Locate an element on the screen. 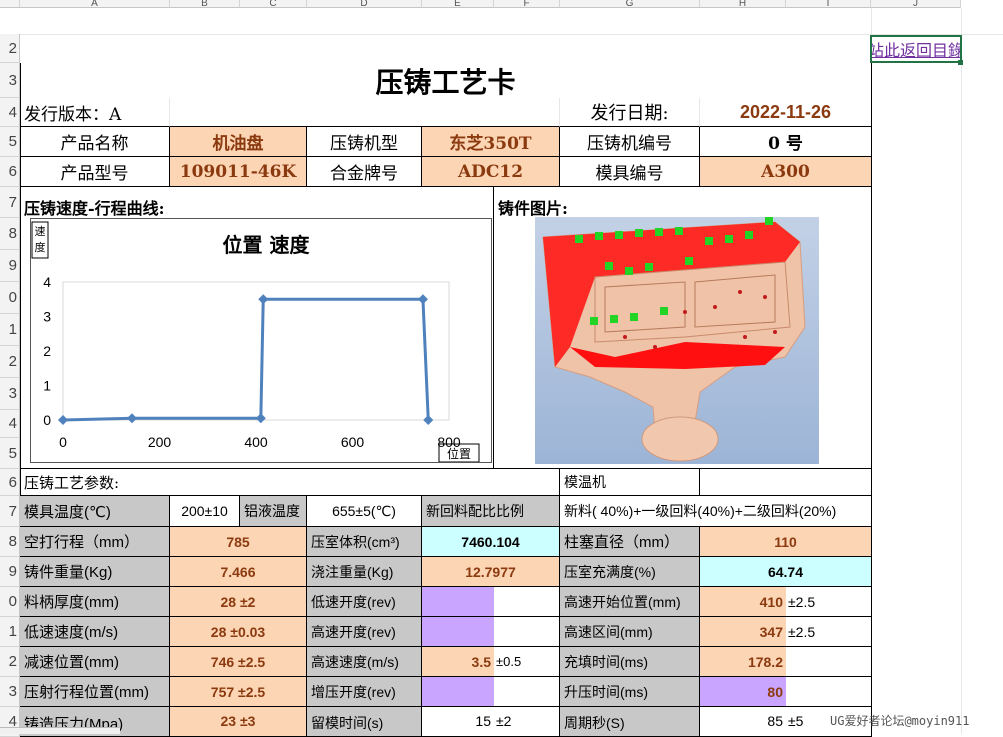  gridline is located at coordinates (511, 34).